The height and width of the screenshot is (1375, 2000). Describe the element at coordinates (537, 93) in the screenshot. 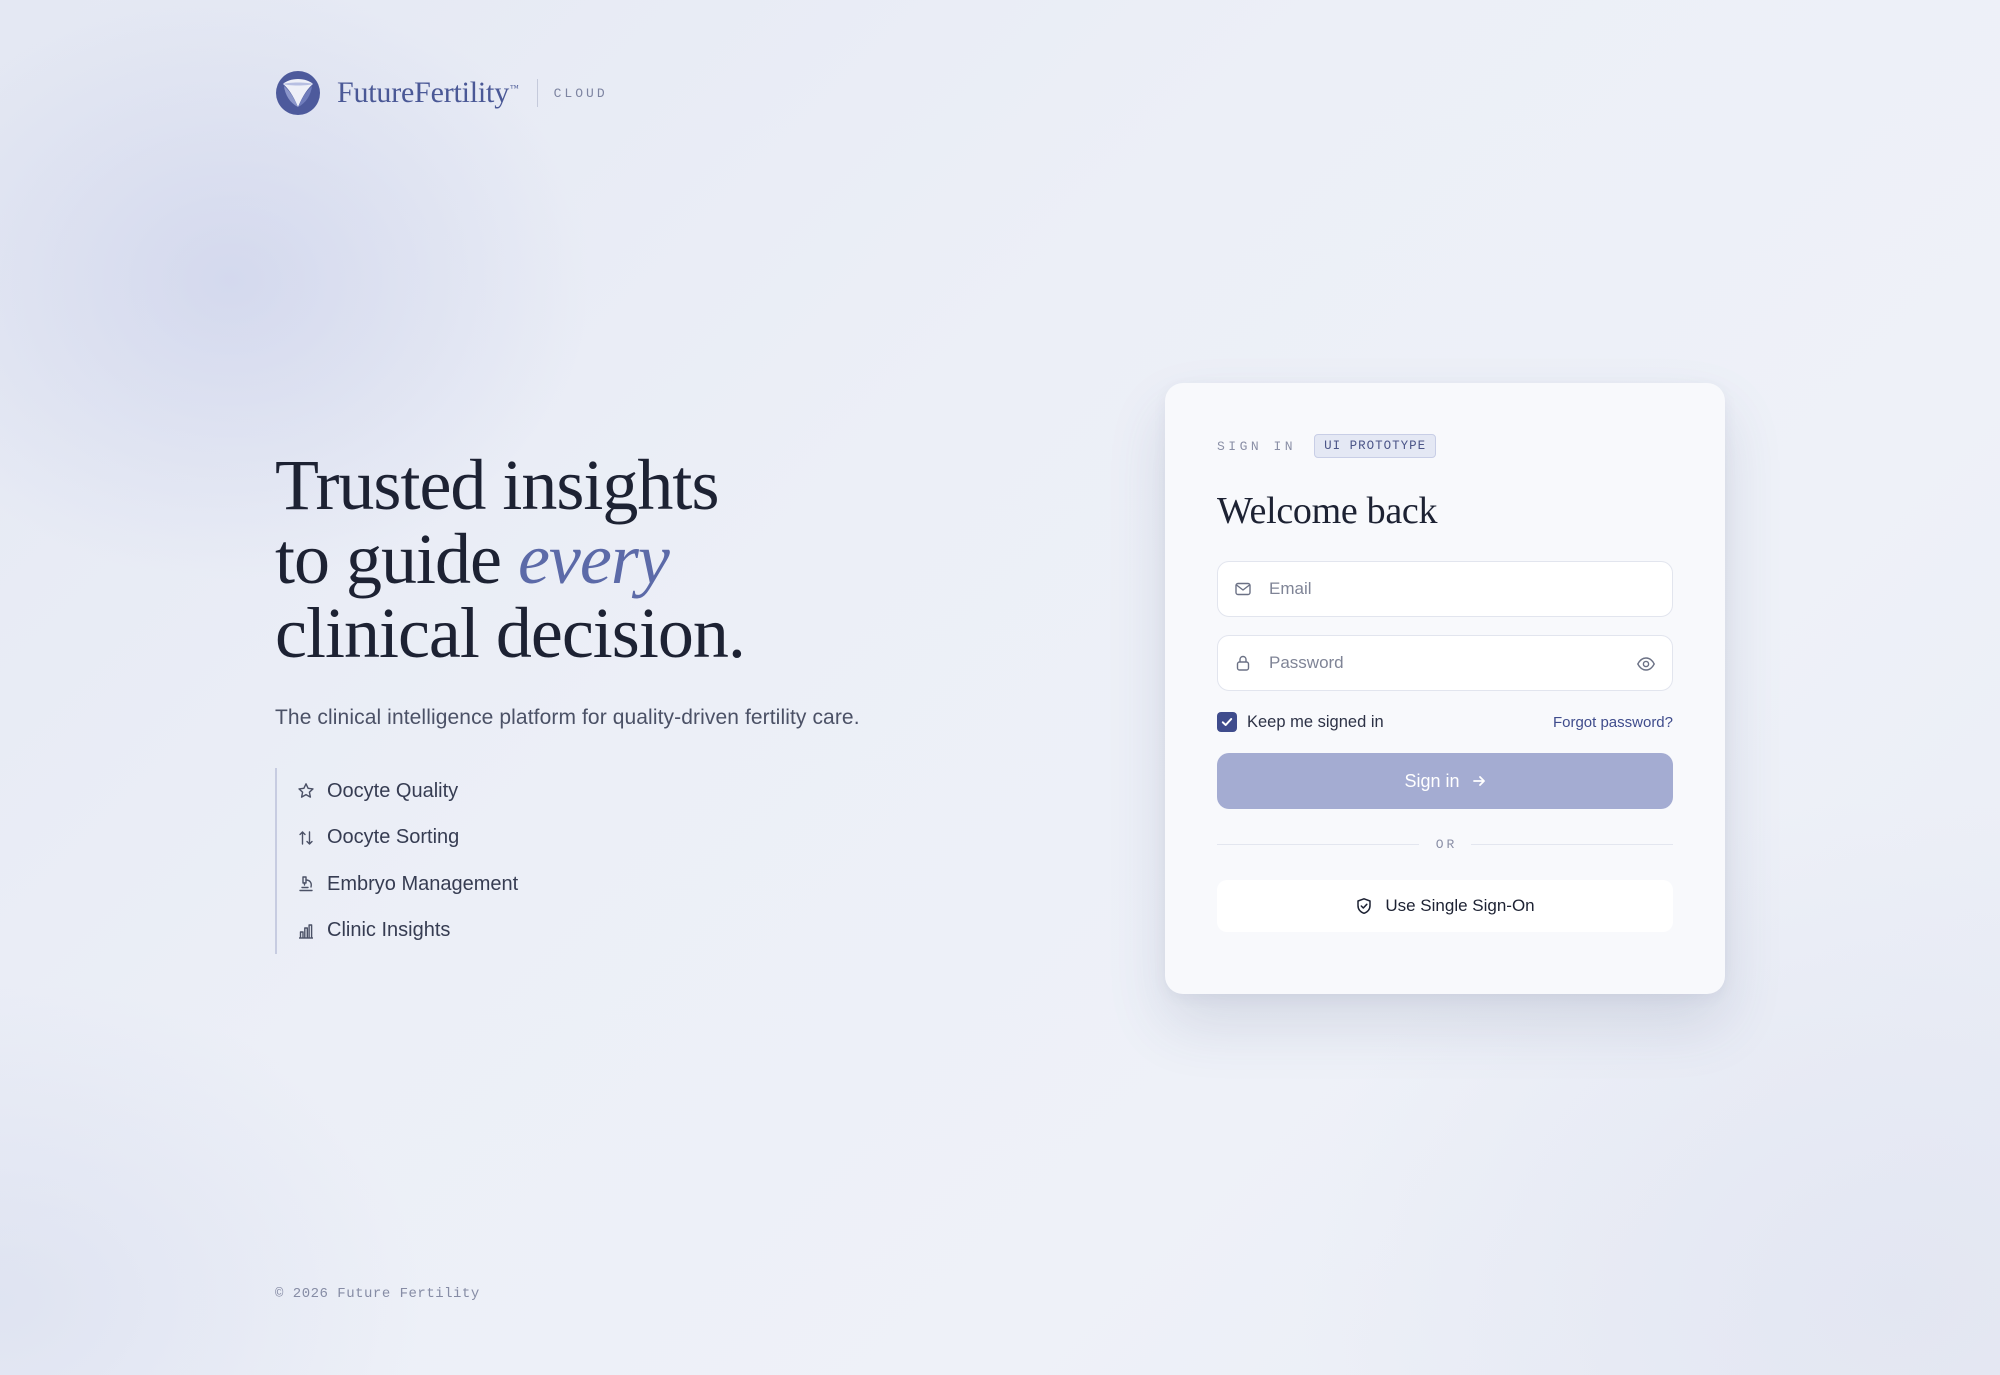

I see `brand-divider` at that location.